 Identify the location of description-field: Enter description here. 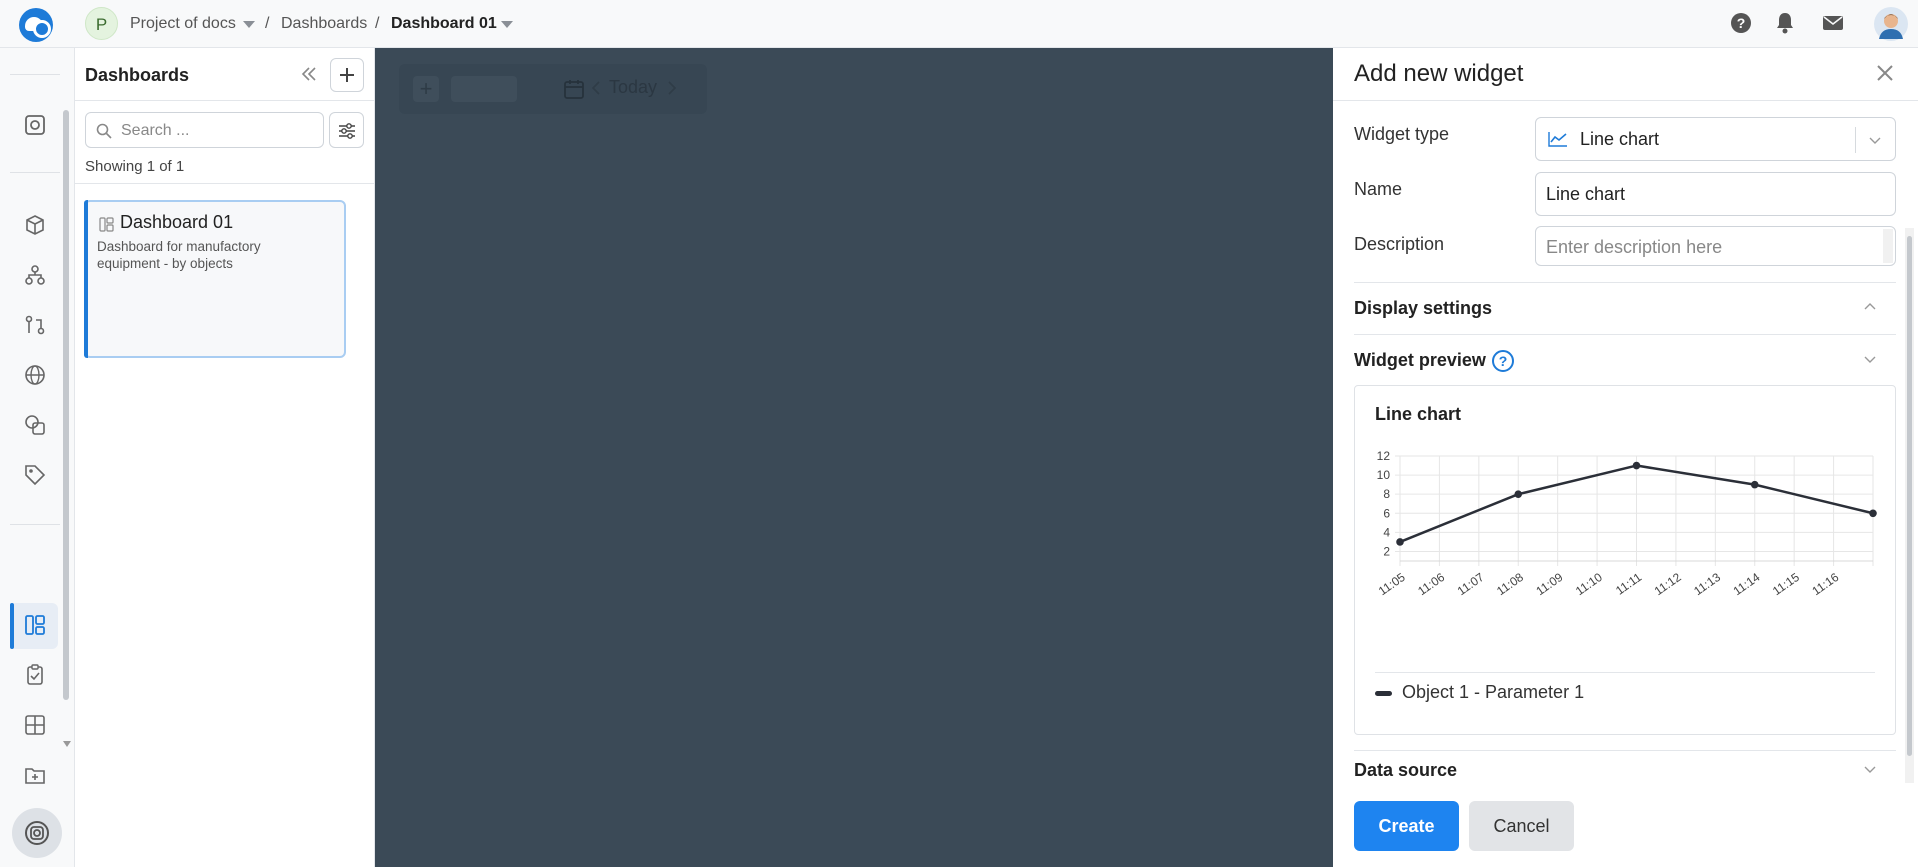
(1715, 246).